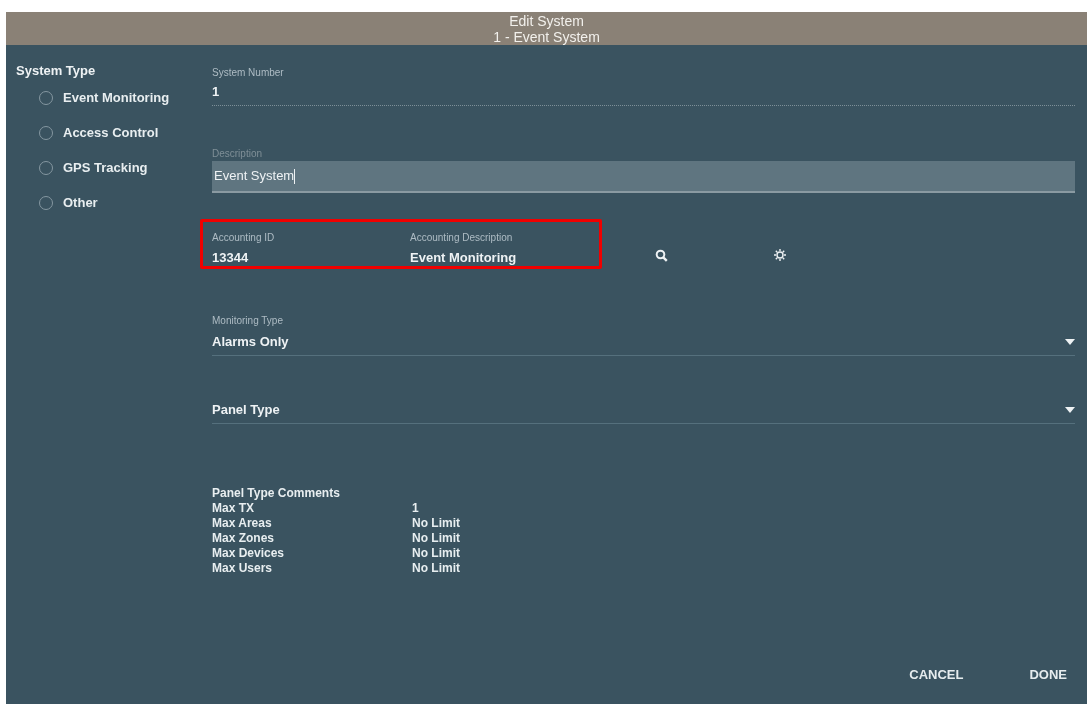 The height and width of the screenshot is (704, 1087). I want to click on radio-option: Other, so click(68, 202).